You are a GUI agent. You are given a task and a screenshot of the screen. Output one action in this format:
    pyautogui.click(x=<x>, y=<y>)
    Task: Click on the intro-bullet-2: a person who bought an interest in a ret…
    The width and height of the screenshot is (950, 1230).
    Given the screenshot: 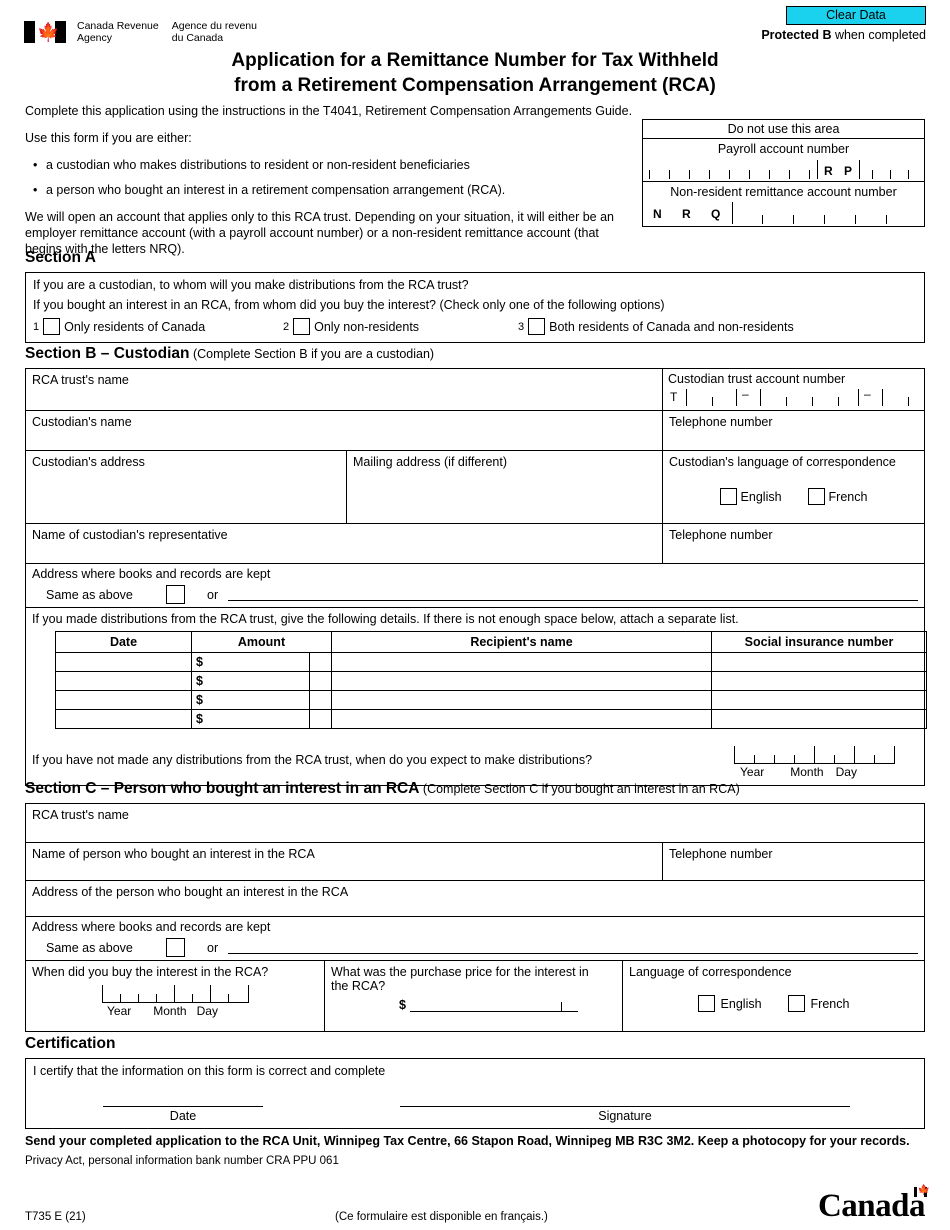 What is the action you would take?
    pyautogui.click(x=334, y=190)
    